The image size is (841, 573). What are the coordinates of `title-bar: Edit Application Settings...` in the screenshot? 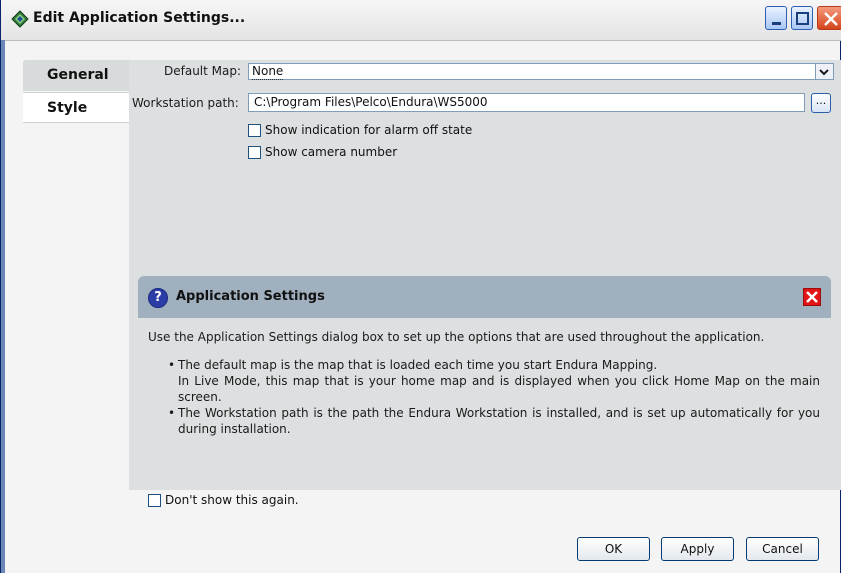 It's located at (421, 20).